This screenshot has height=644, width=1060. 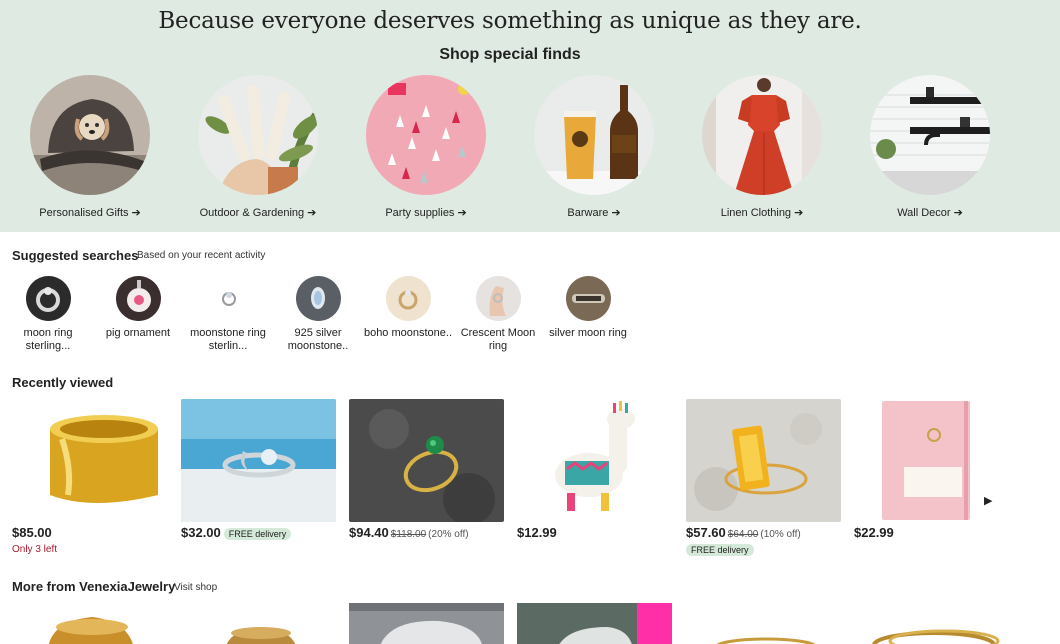 What do you see at coordinates (420, 213) in the screenshot?
I see `category-label: Party supplies` at bounding box center [420, 213].